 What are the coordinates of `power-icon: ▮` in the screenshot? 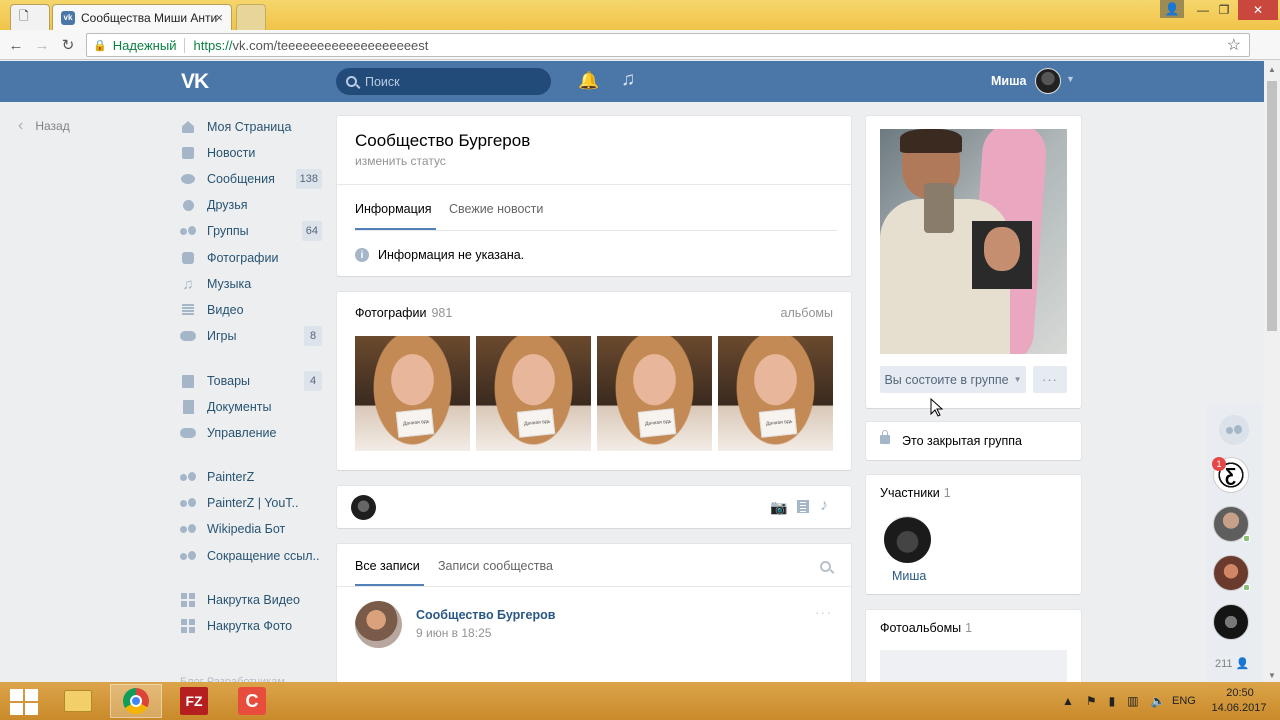 It's located at (1112, 701).